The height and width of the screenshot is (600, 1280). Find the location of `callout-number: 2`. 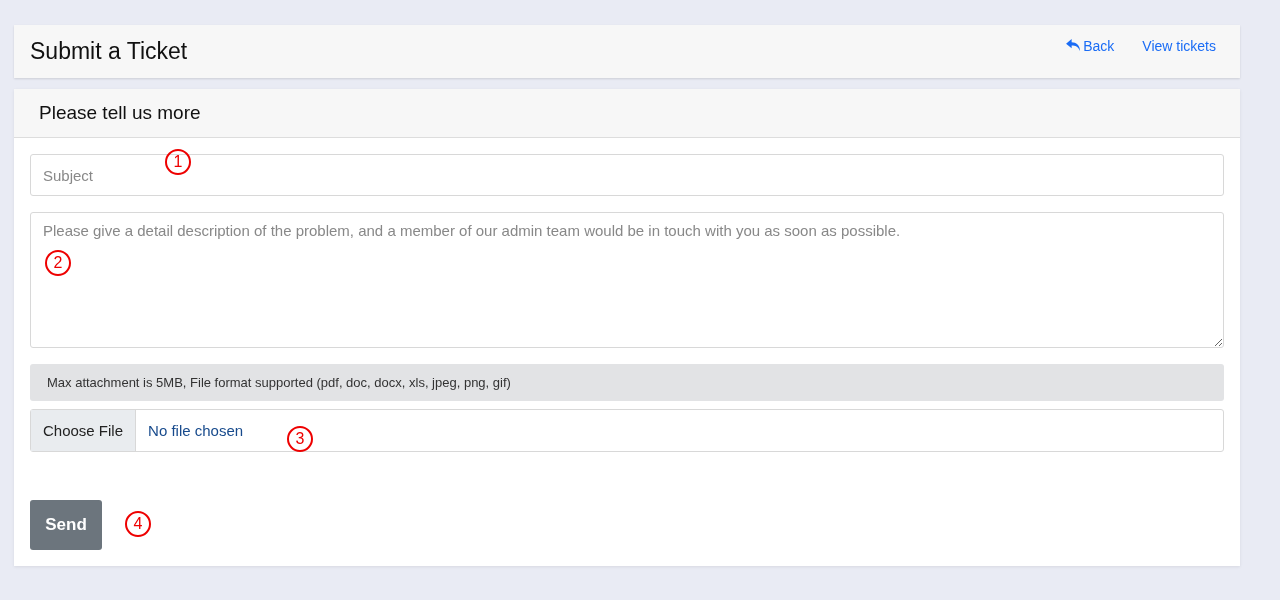

callout-number: 2 is located at coordinates (58, 263).